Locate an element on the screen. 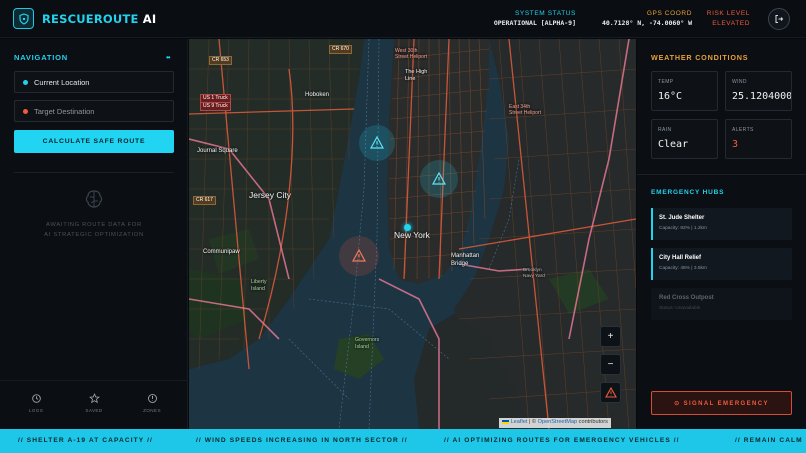 The width and height of the screenshot is (806, 453). route-shield-cr653: CR 653 is located at coordinates (220, 60).